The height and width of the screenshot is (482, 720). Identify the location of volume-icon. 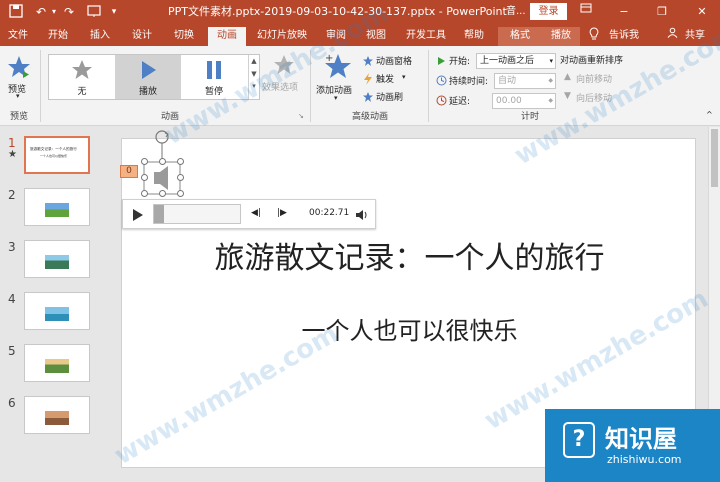
(362, 215).